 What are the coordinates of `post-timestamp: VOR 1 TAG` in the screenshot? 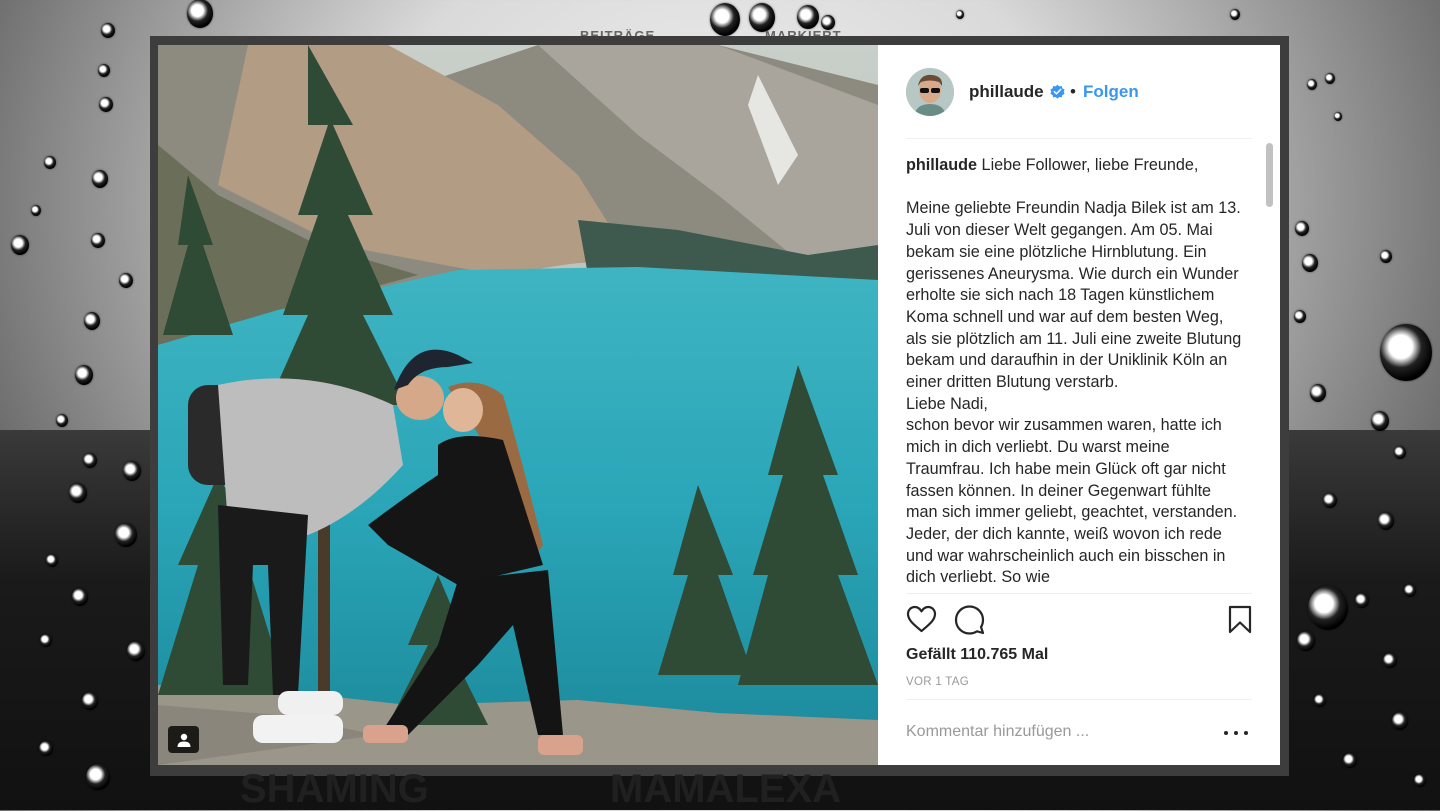 It's located at (937, 682).